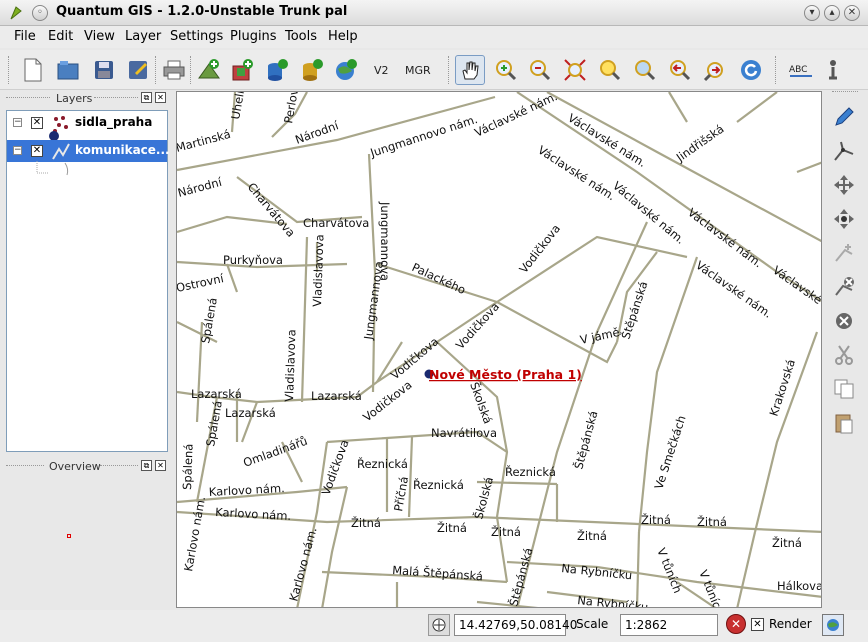 This screenshot has width=868, height=642. Describe the element at coordinates (202, 11) in the screenshot. I see `window-title: Quantum GIS - 1.2.0-Unstable Trunk pal` at that location.